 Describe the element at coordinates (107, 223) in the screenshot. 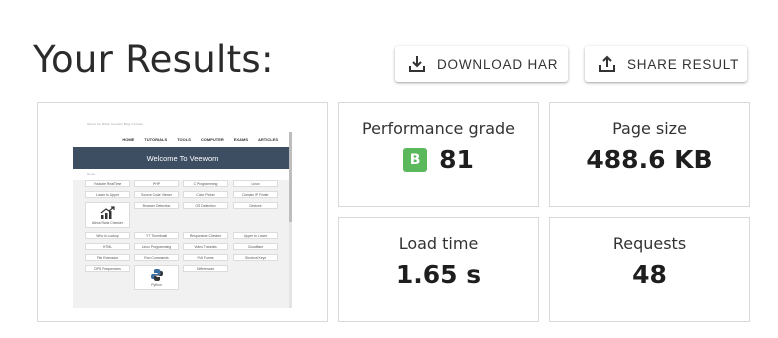

I see `screenshot-big-tile-label: Alexa Rank Checker` at that location.